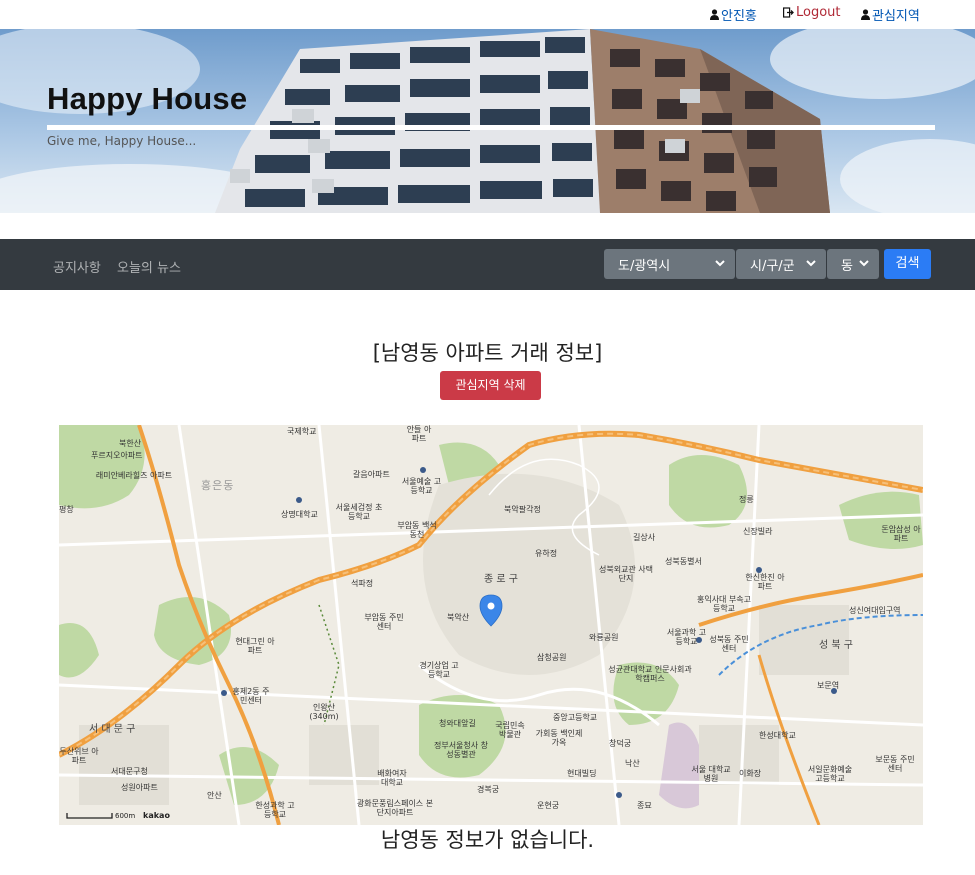 This screenshot has height=875, width=975. Describe the element at coordinates (359, 512) in the screenshot. I see `map-label: 서울세검정 초등학교` at that location.